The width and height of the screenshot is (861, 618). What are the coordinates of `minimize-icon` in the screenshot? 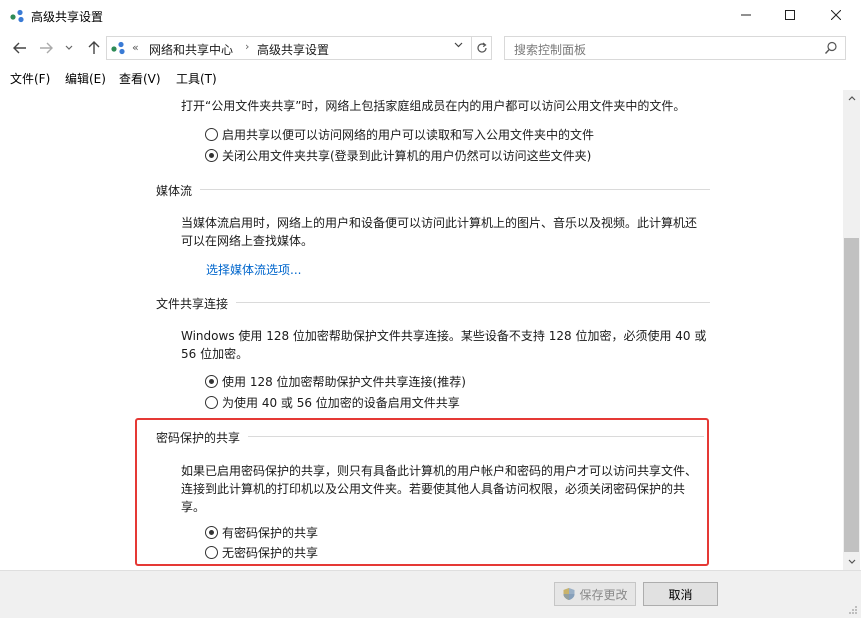 It's located at (746, 15).